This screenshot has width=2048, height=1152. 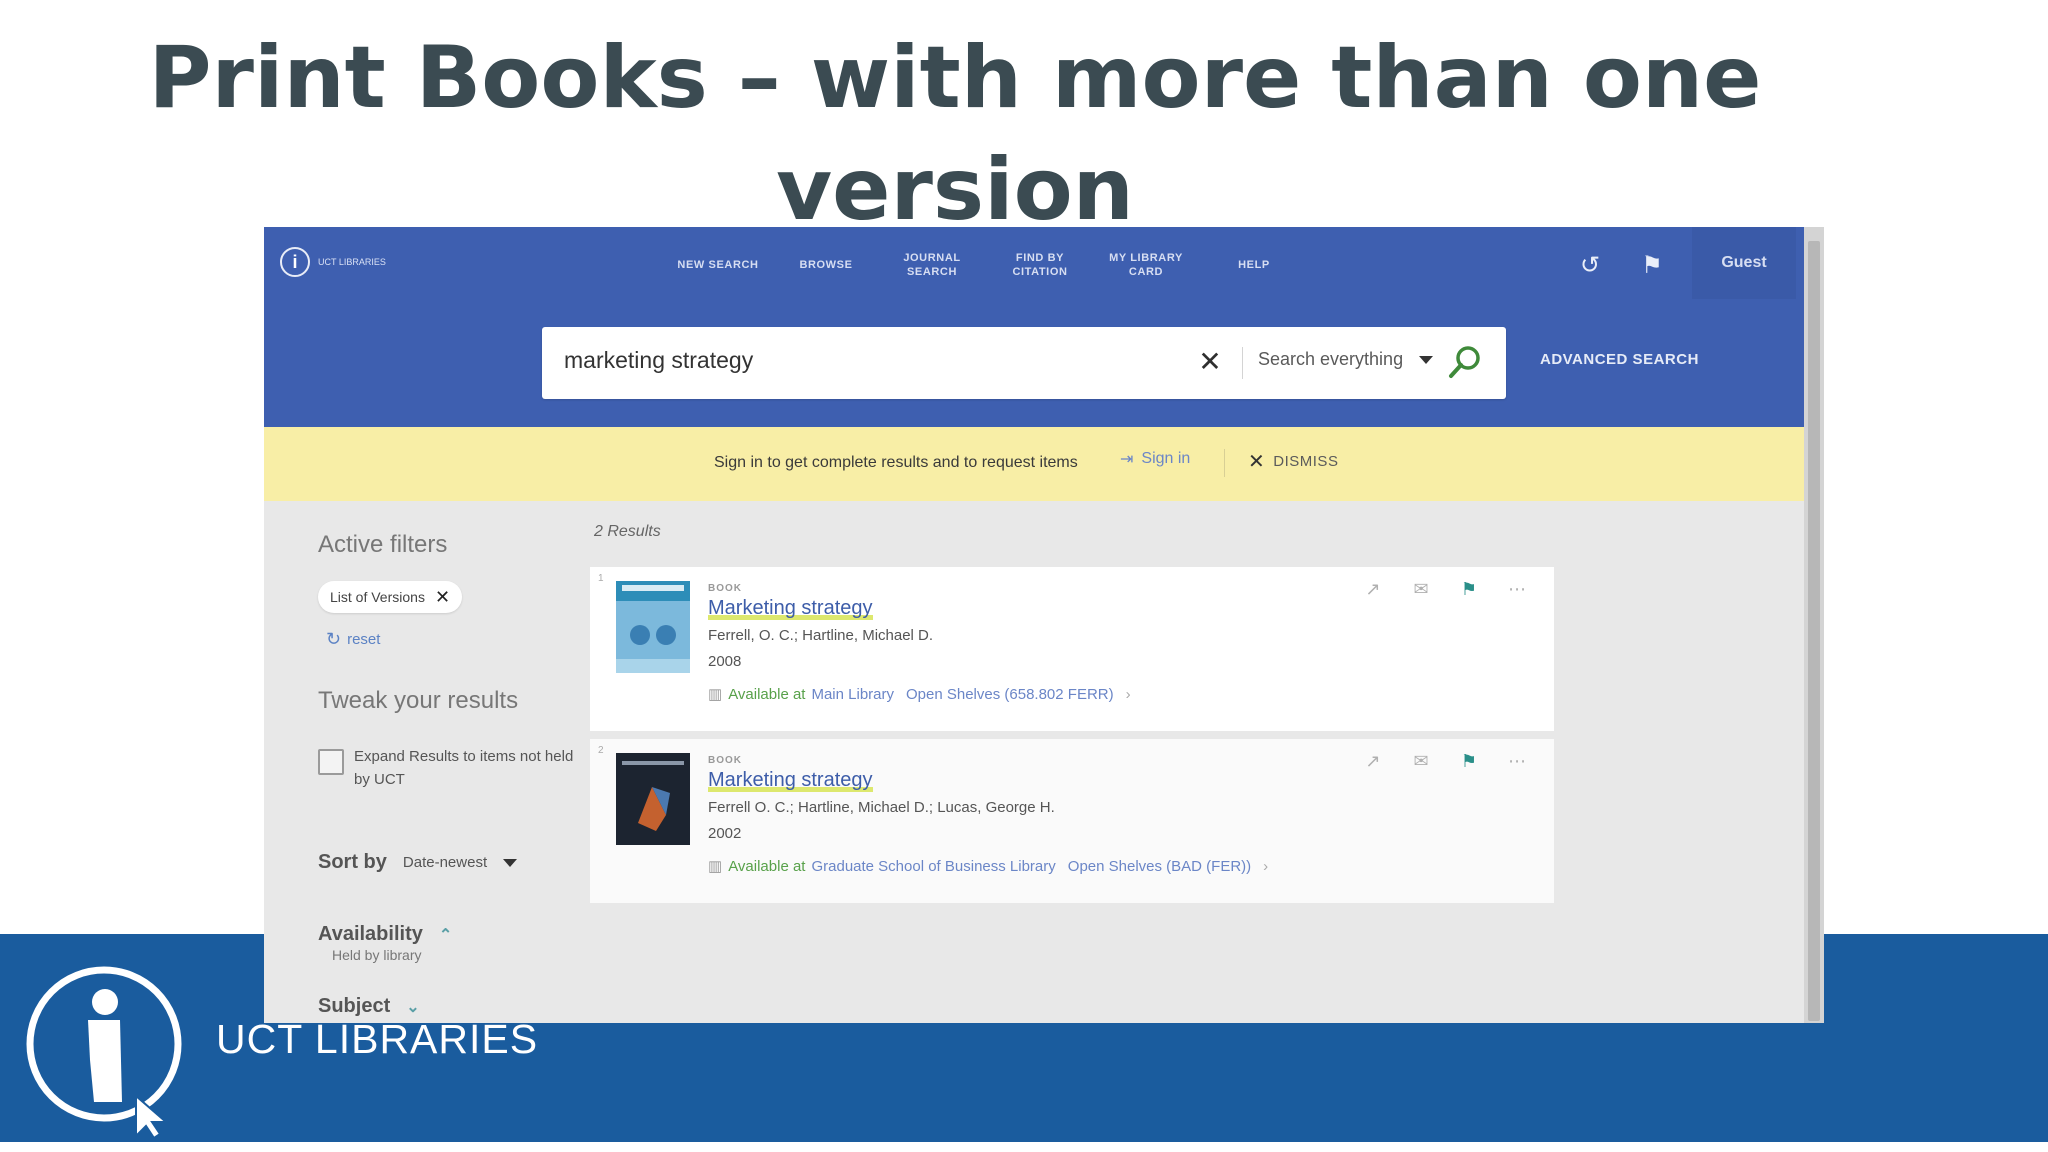 I want to click on tweak-results-heading: Tweak your results, so click(x=418, y=700).